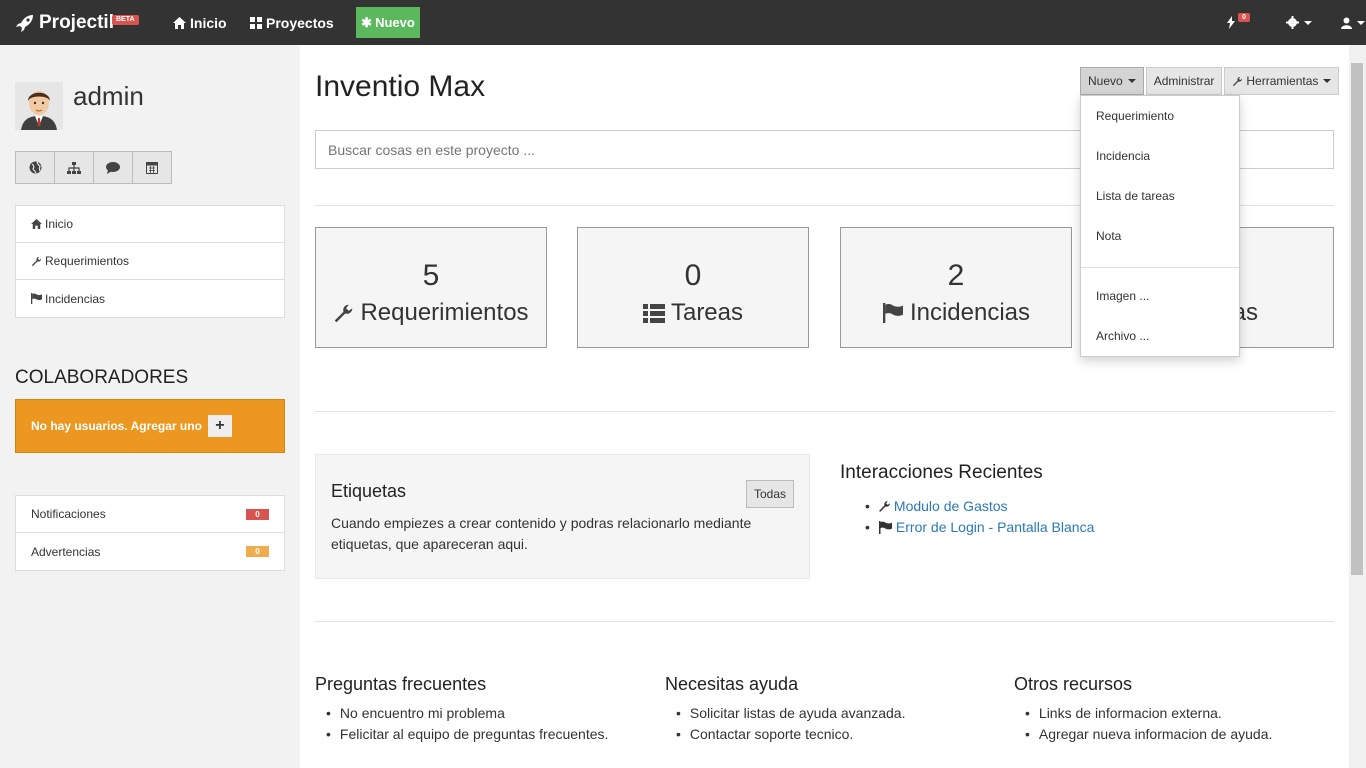 Image resolution: width=1366 pixels, height=768 pixels. What do you see at coordinates (1112, 81) in the screenshot?
I see `new-dropdown-button: Nuevo` at bounding box center [1112, 81].